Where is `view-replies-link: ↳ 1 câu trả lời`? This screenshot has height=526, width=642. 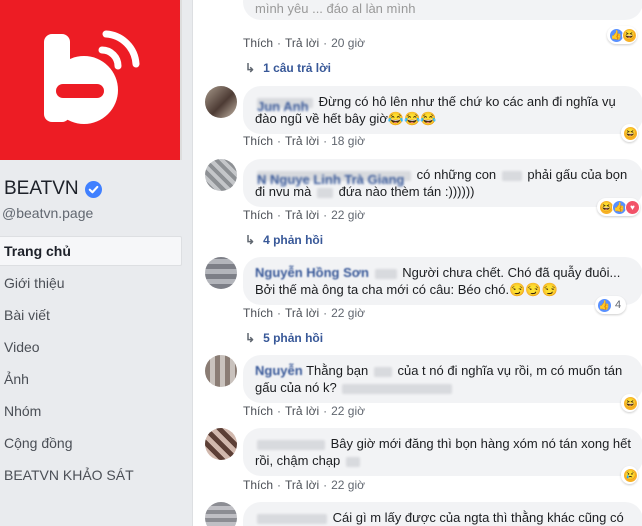 view-replies-link: ↳ 1 câu trả lời is located at coordinates (288, 68).